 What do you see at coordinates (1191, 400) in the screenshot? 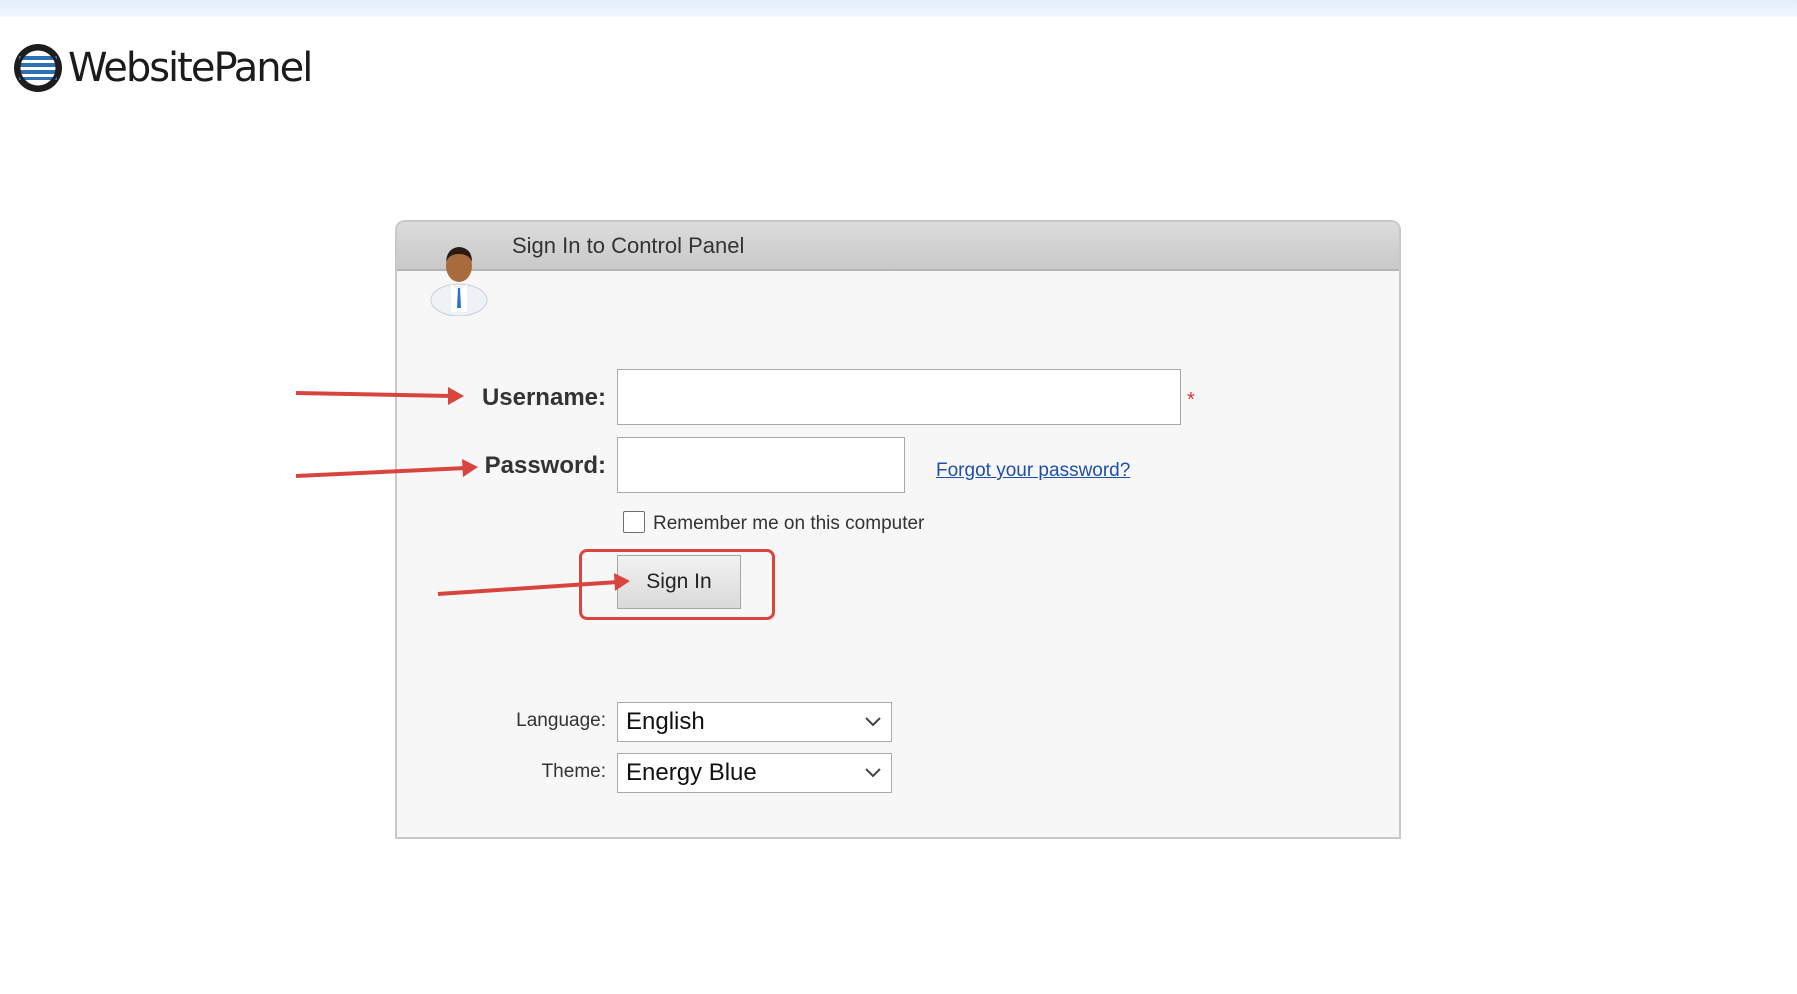
I see `required-marker: *` at bounding box center [1191, 400].